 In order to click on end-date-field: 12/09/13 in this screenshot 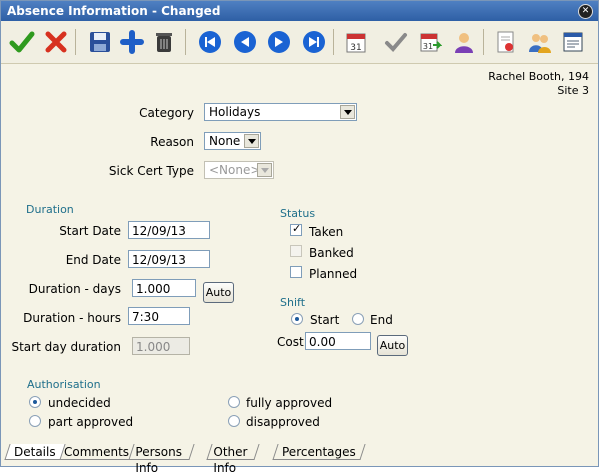, I will do `click(169, 259)`.